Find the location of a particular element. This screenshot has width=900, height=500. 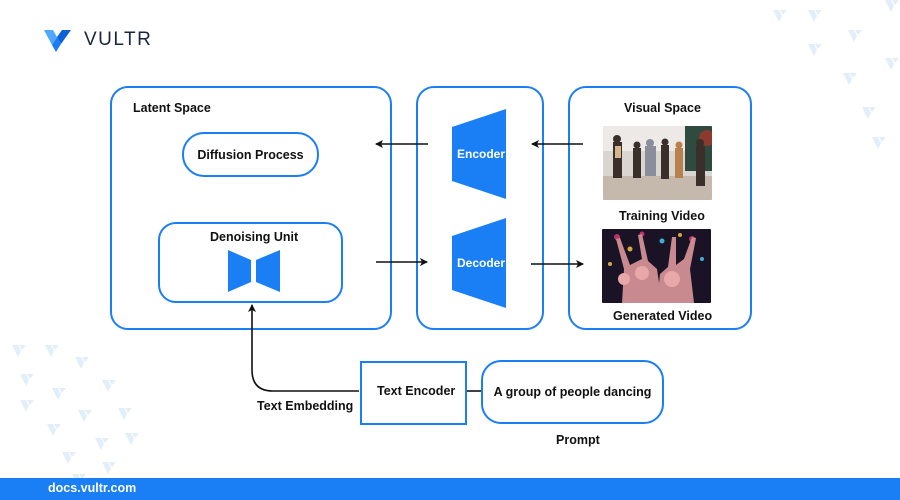

prompt-label: Prompt is located at coordinates (578, 440).